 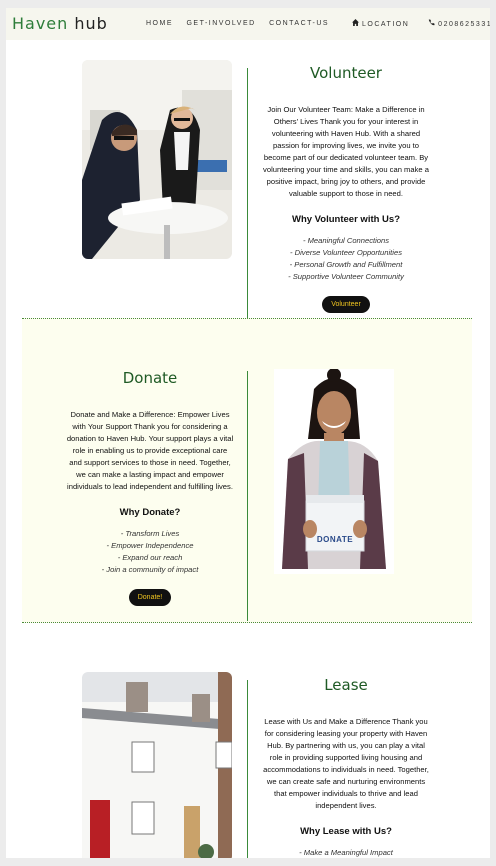 I want to click on lease-benefits-list: - Make a Meaningful Impact, so click(x=346, y=852).